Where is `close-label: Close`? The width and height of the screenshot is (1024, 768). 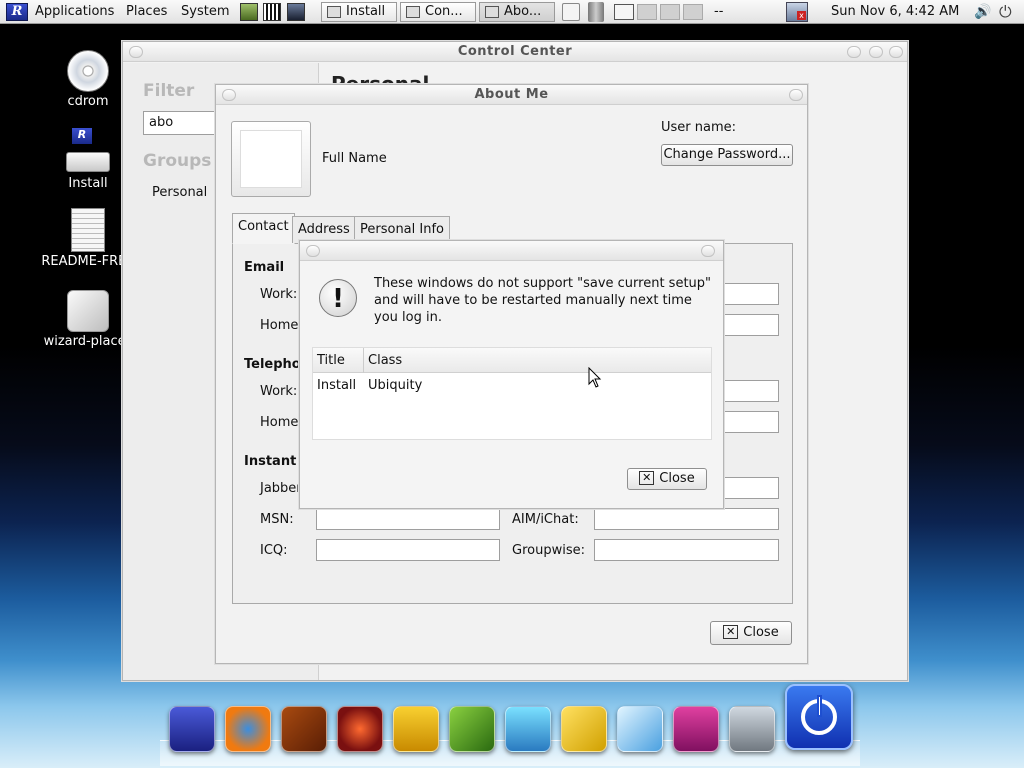
close-label: Close is located at coordinates (677, 478).